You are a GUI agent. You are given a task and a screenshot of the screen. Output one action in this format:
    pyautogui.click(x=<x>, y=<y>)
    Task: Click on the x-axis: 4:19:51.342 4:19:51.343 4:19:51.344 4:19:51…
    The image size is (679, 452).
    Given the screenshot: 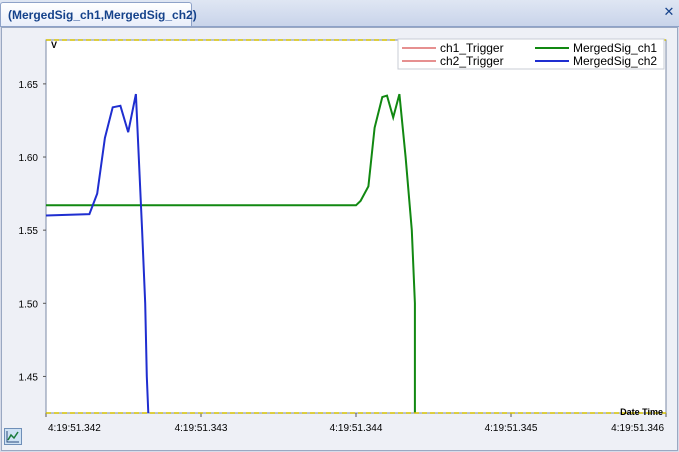 What is the action you would take?
    pyautogui.click(x=356, y=423)
    